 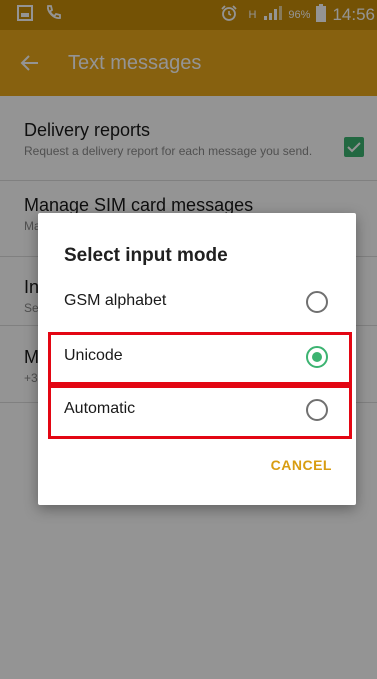 What do you see at coordinates (93, 355) in the screenshot?
I see `option-label: Unicode` at bounding box center [93, 355].